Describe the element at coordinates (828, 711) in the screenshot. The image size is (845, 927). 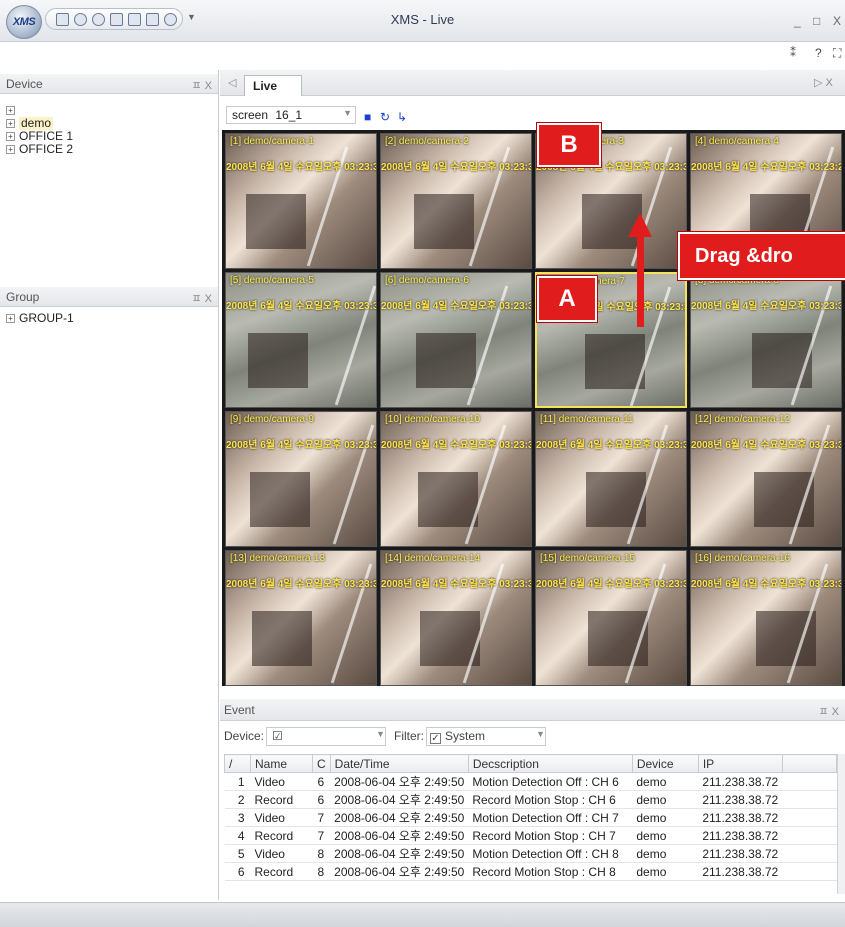
I see `event-panel-controls: ㅍ X` at that location.